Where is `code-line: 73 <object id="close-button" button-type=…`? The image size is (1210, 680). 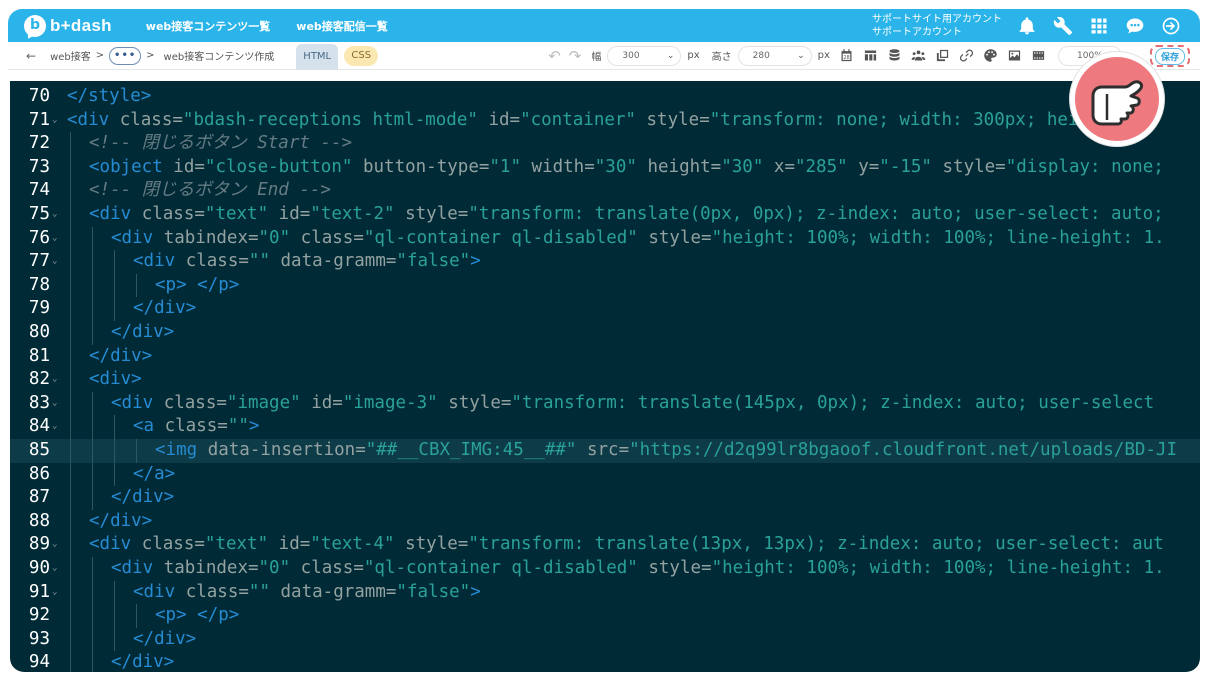 code-line: 73 <object id="close-button" button-type=… is located at coordinates (605, 167).